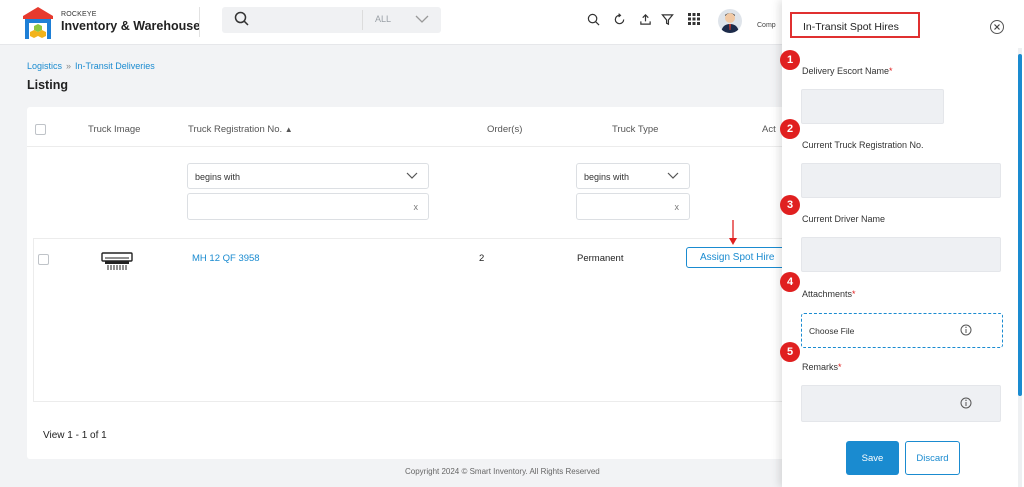 This screenshot has width=1024, height=487. Describe the element at coordinates (308, 206) in the screenshot. I see `registration-filter-input: x` at that location.